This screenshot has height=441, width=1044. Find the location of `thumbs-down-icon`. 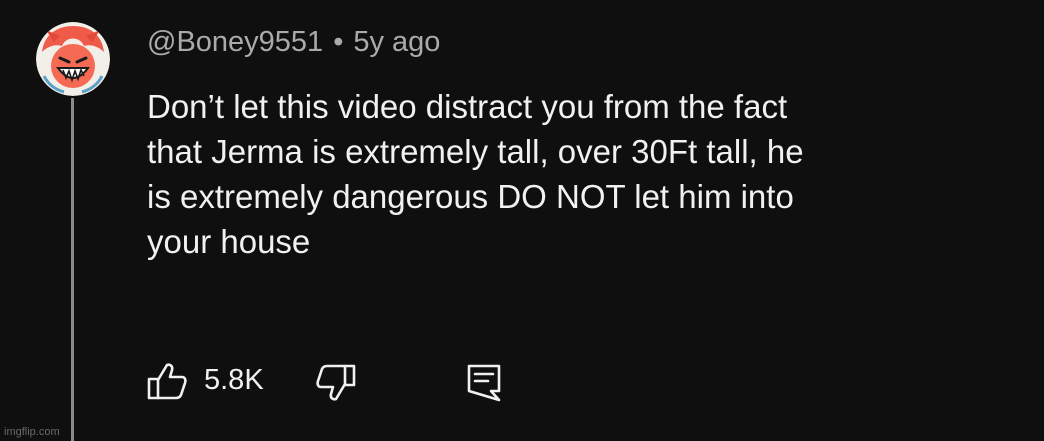

thumbs-down-icon is located at coordinates (336, 382).